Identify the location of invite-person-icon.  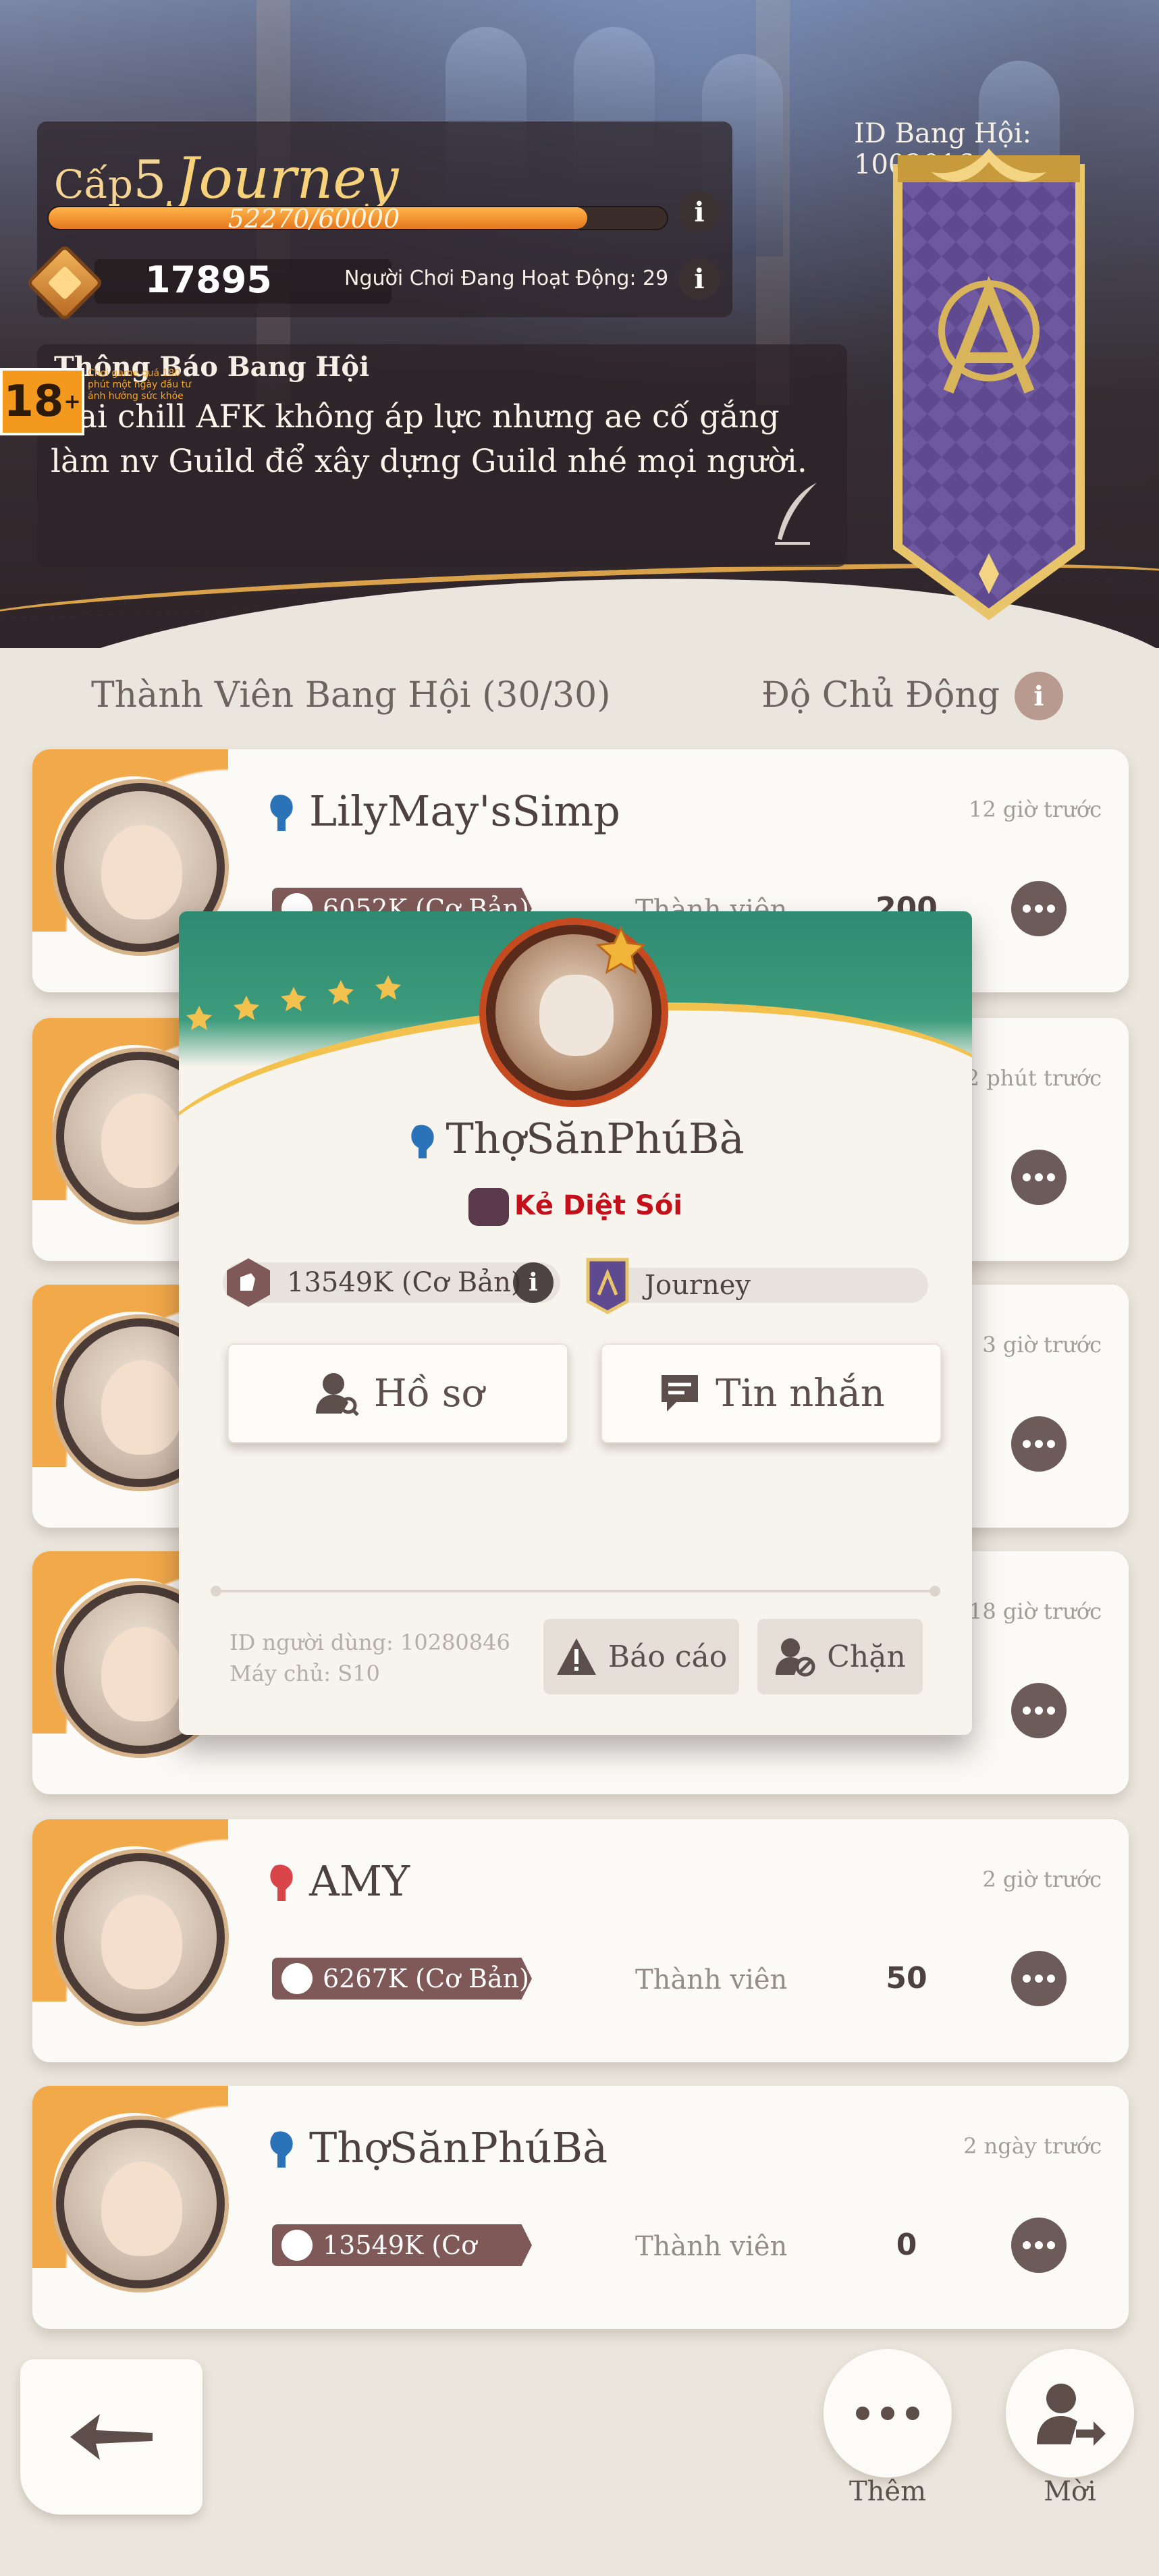
(1071, 2415).